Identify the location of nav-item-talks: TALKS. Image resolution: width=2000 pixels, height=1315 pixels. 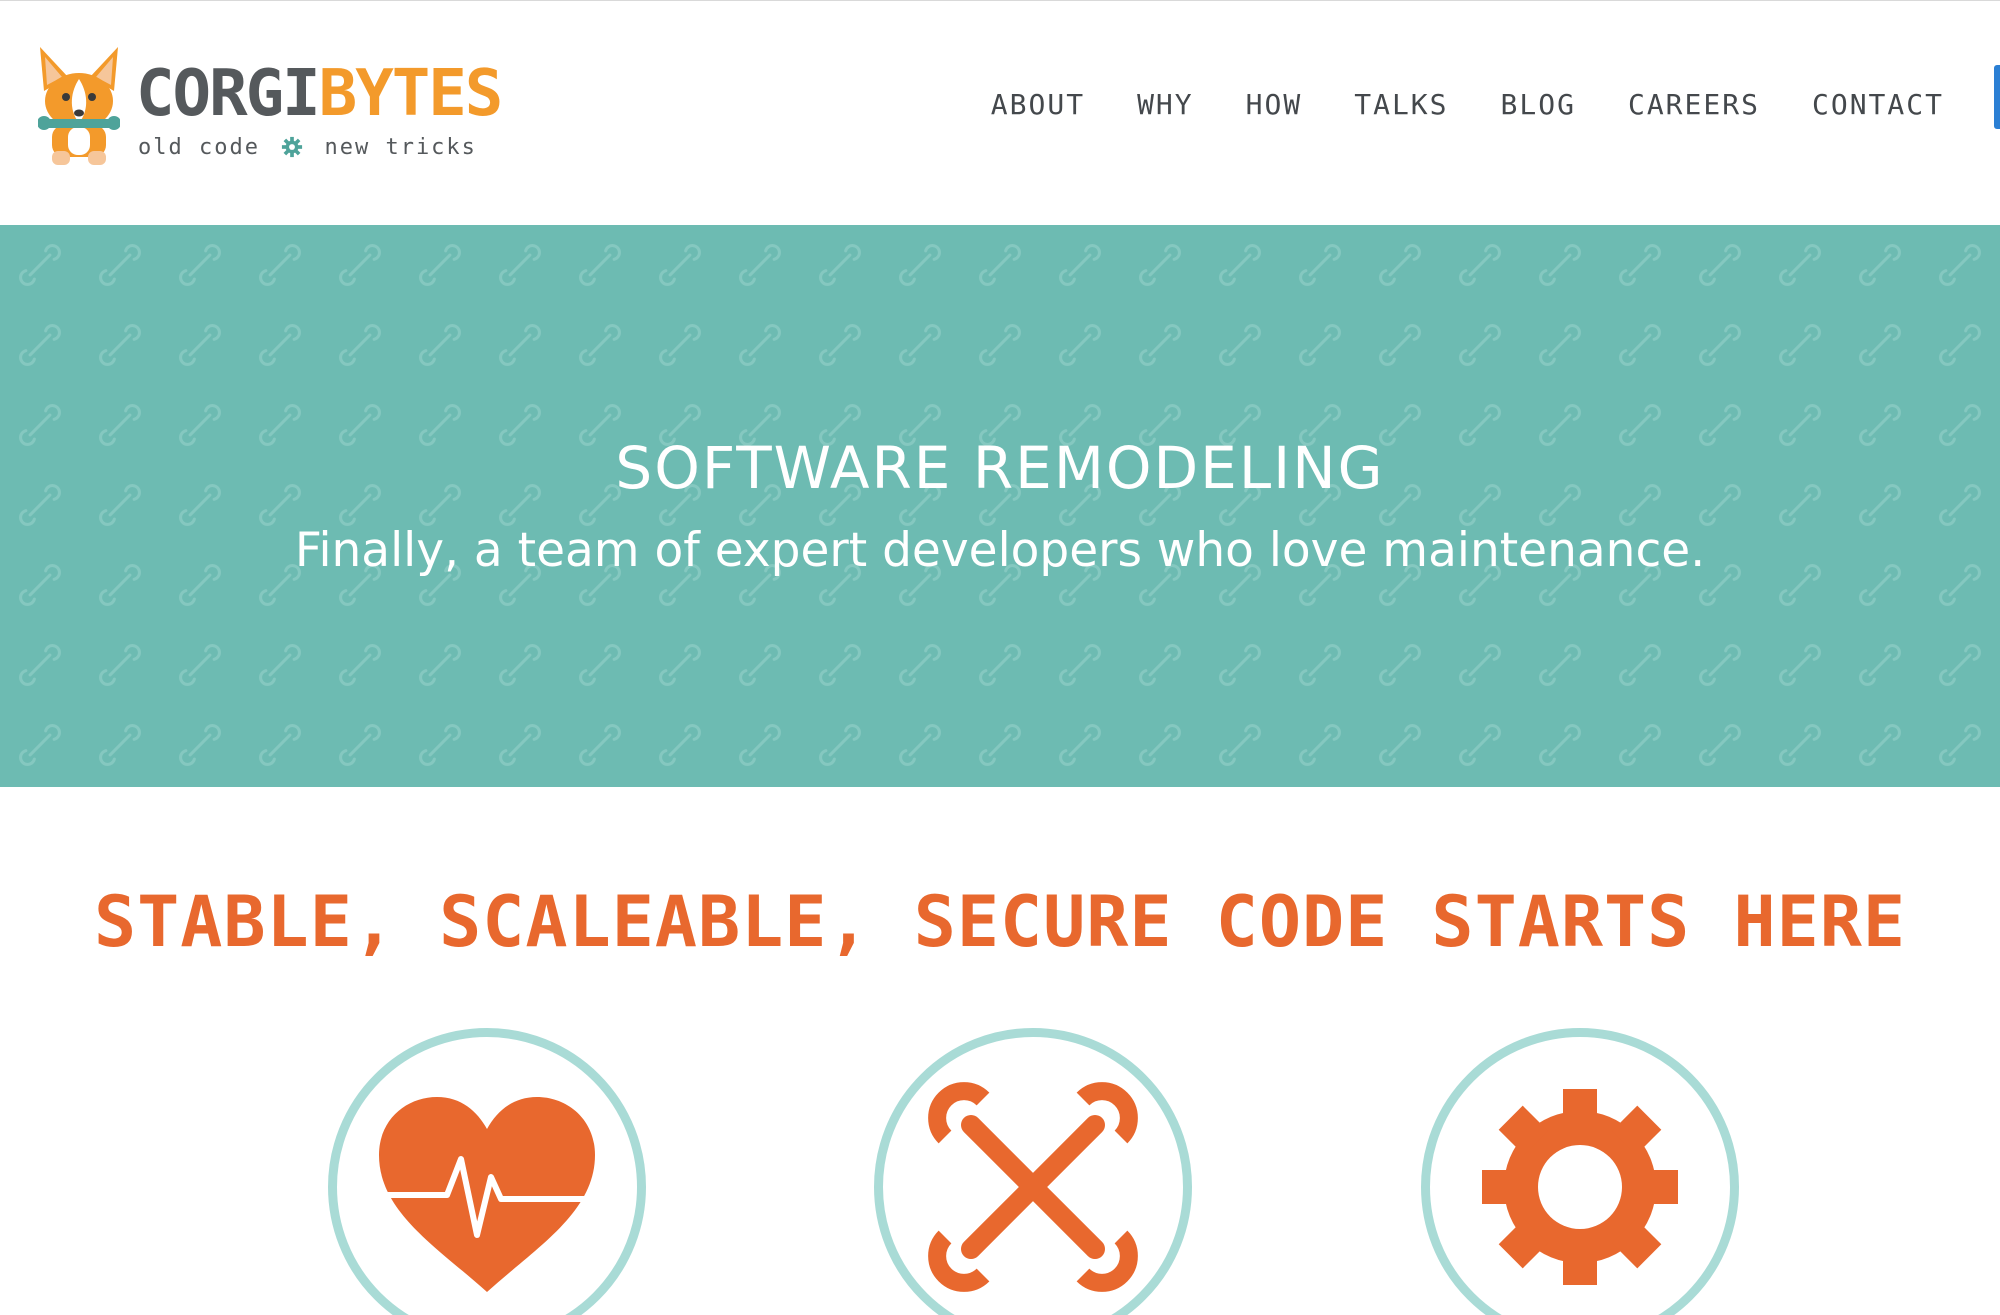
(1401, 105).